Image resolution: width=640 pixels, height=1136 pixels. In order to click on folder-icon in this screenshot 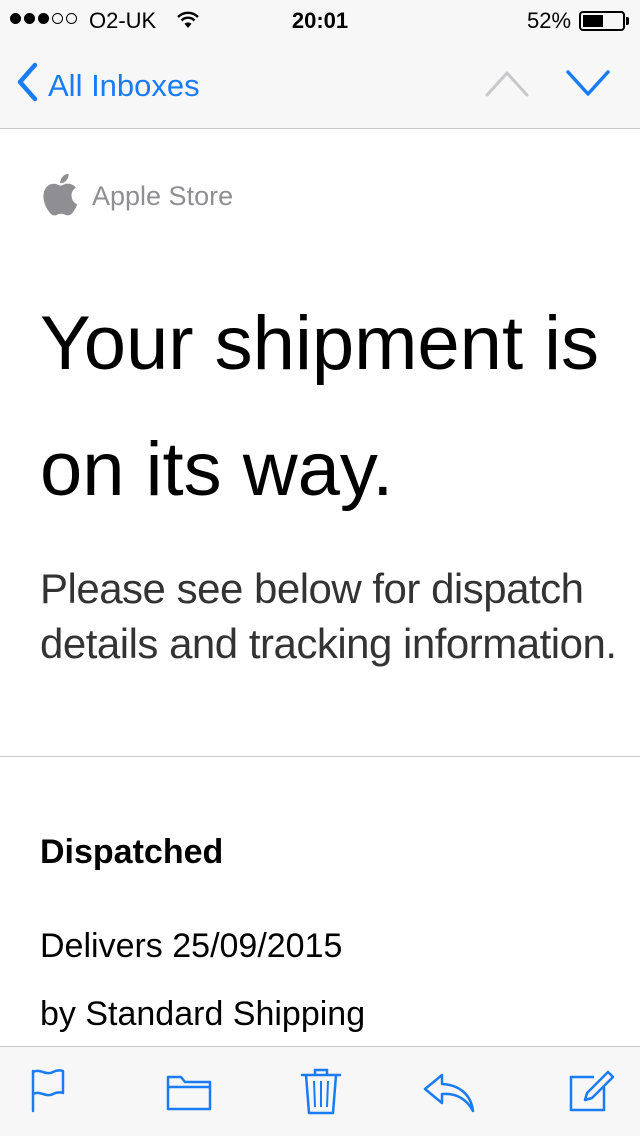, I will do `click(189, 1095)`.